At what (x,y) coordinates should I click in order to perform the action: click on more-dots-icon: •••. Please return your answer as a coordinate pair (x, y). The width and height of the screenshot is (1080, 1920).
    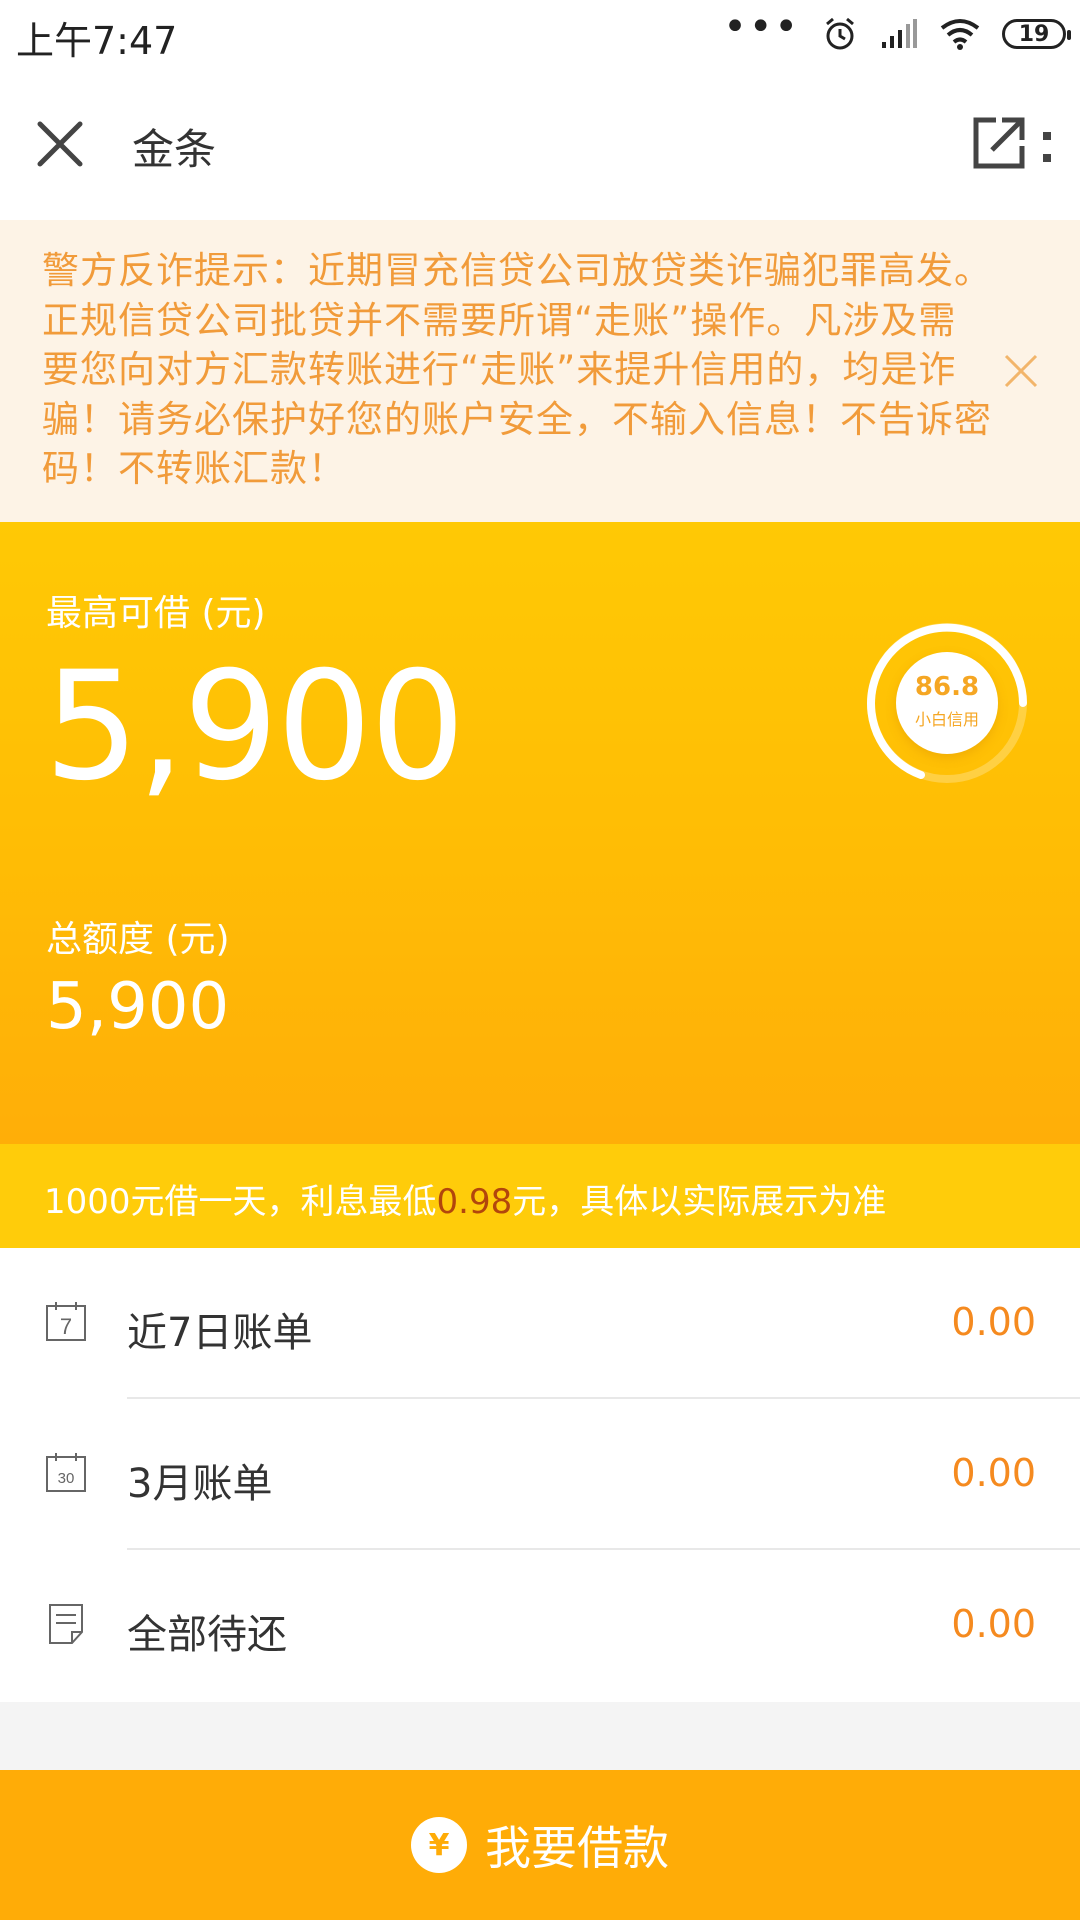
    Looking at the image, I should click on (761, 27).